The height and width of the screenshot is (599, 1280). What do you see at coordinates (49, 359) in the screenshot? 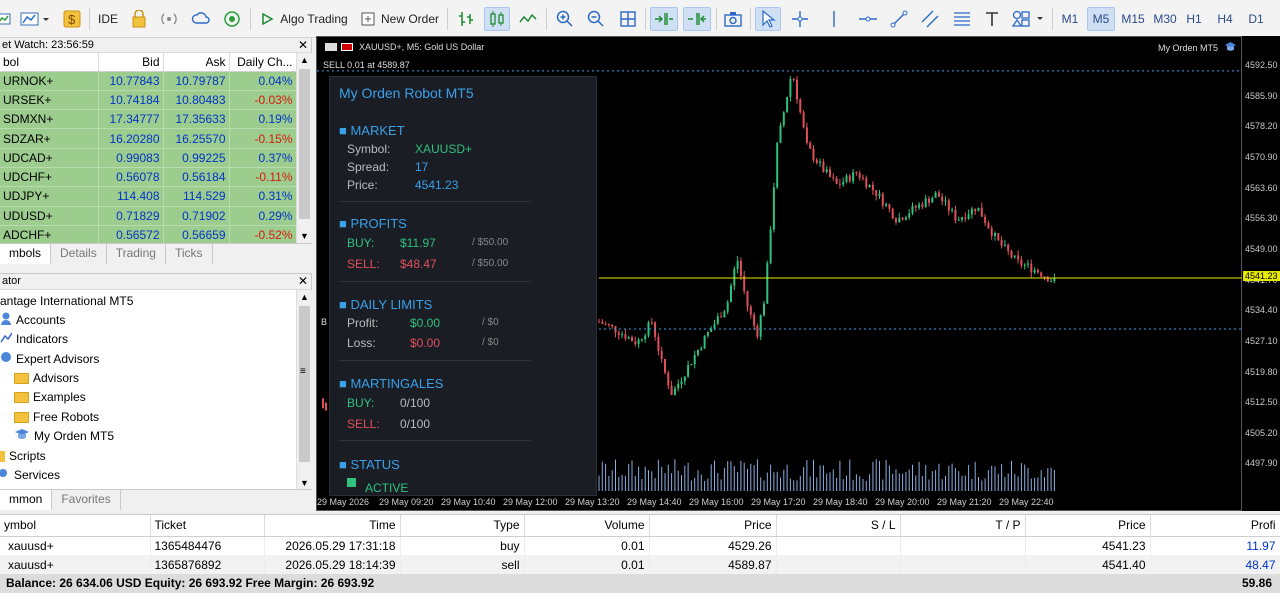
I see `nav-item-expert-advisors: Expert Advisors` at bounding box center [49, 359].